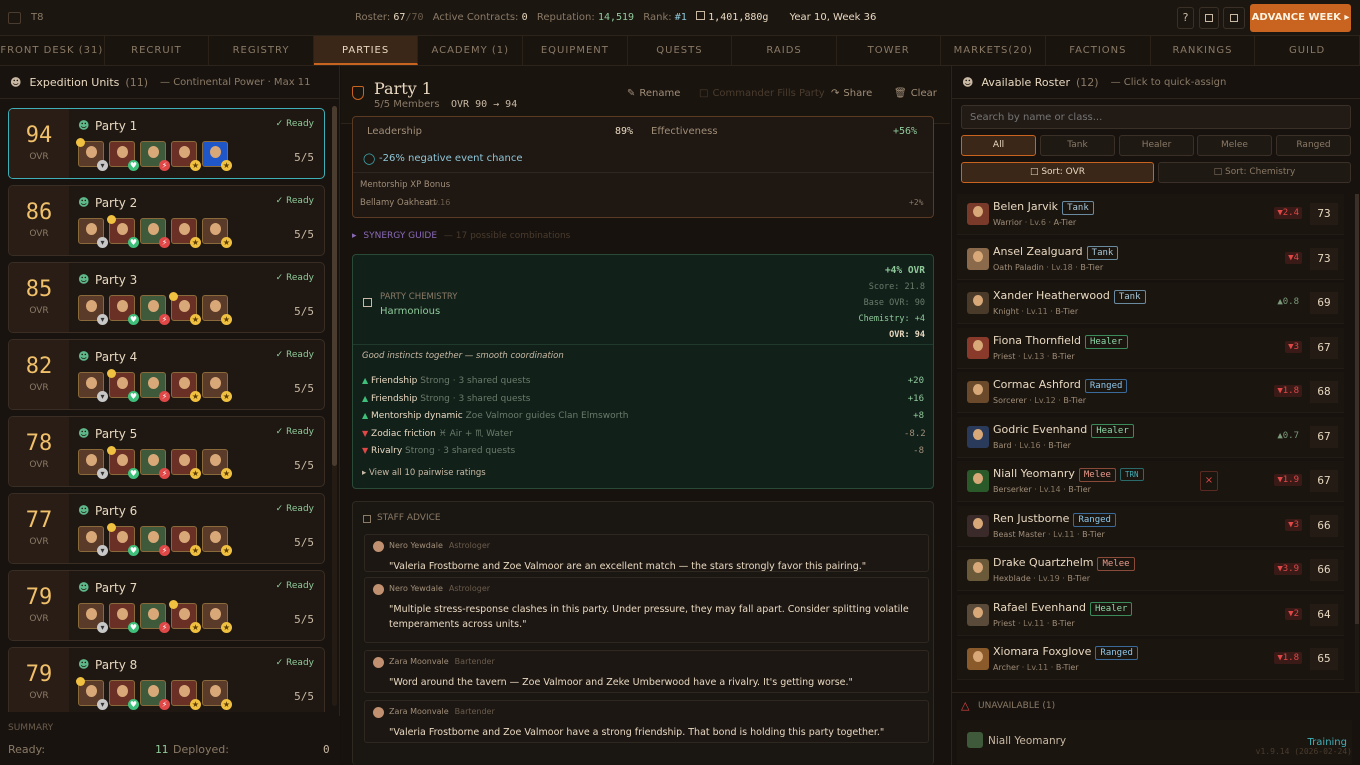  I want to click on commander-fills-button: □ Commander Fills Party, so click(762, 93).